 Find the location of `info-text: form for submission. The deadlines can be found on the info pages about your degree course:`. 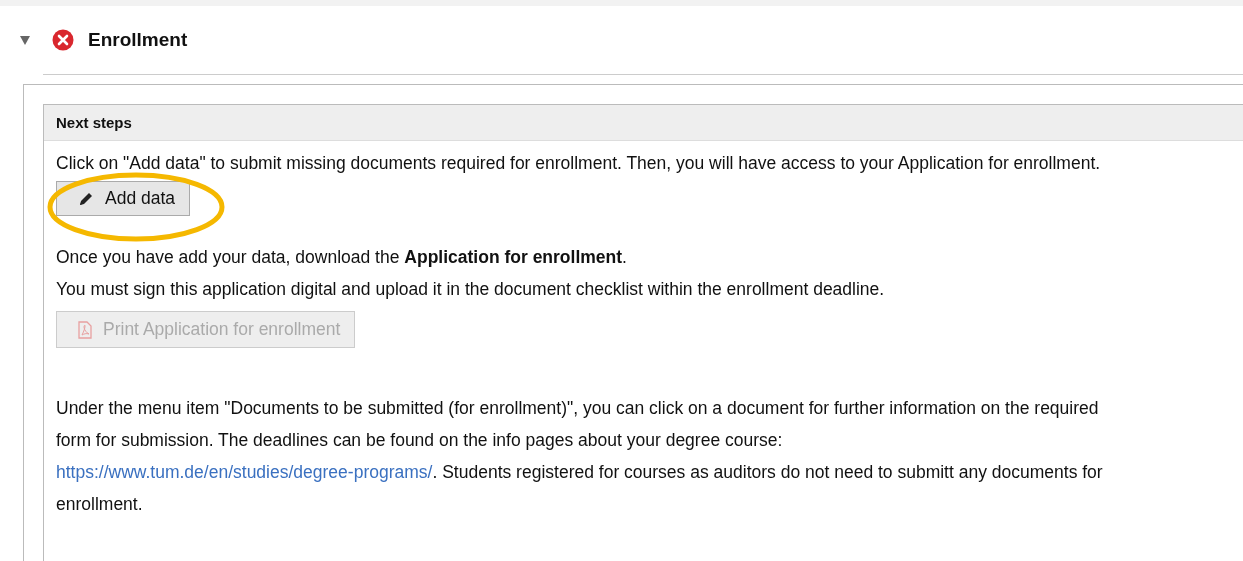

info-text: form for submission. The deadlines can be found on the info pages about your degree course: is located at coordinates (420, 440).